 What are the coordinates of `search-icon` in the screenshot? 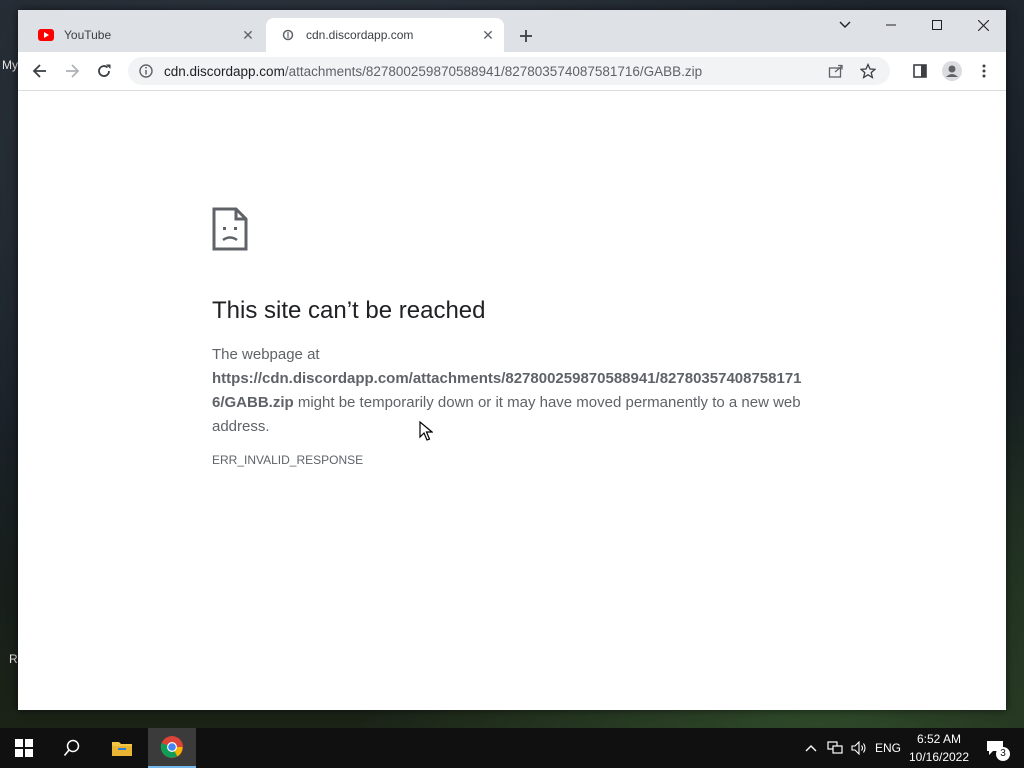 It's located at (71, 748).